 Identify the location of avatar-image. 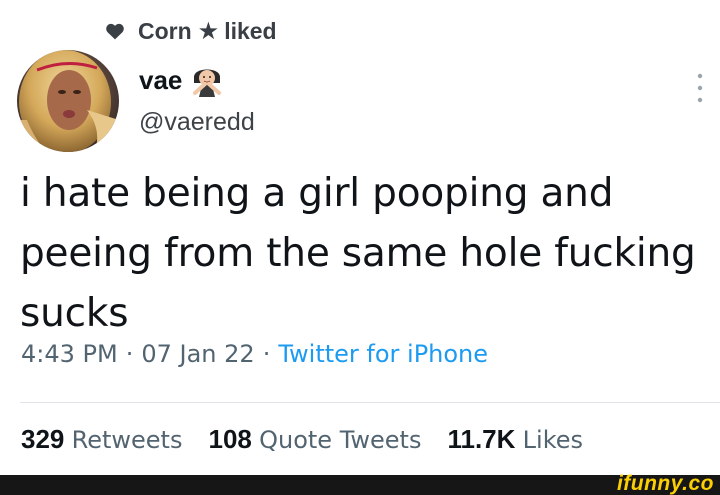
(68, 101).